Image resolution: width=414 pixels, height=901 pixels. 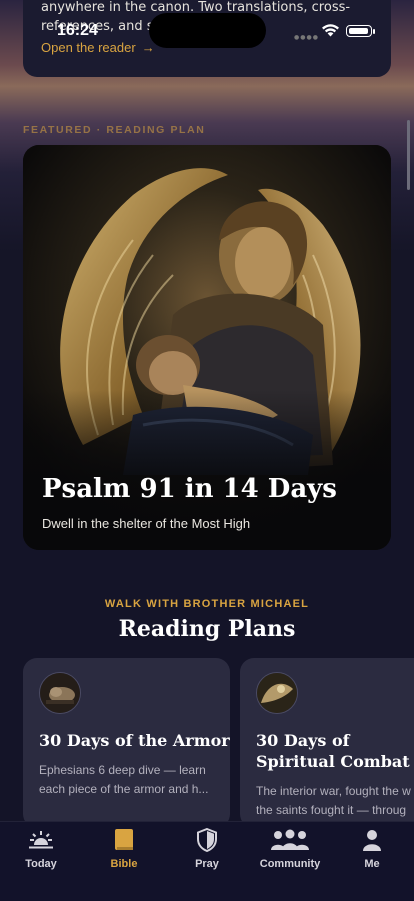 What do you see at coordinates (331, 810) in the screenshot?
I see `plan-description-line: the saints fought it — throug` at bounding box center [331, 810].